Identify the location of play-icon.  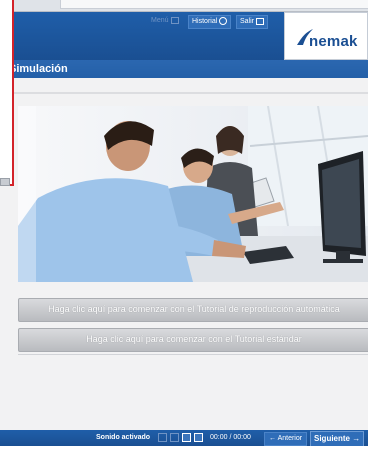
(162, 437).